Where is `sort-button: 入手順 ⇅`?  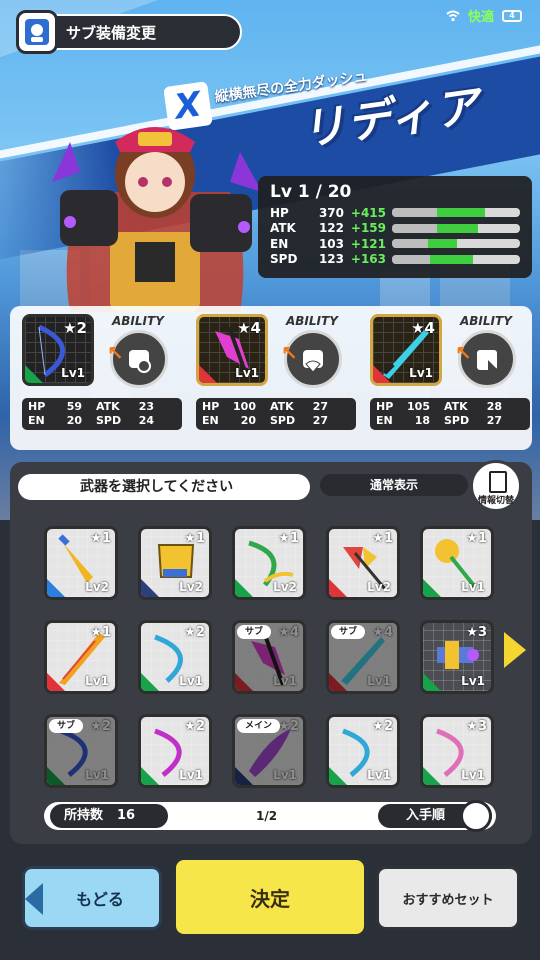
sort-button: 入手順 ⇅ is located at coordinates (435, 816).